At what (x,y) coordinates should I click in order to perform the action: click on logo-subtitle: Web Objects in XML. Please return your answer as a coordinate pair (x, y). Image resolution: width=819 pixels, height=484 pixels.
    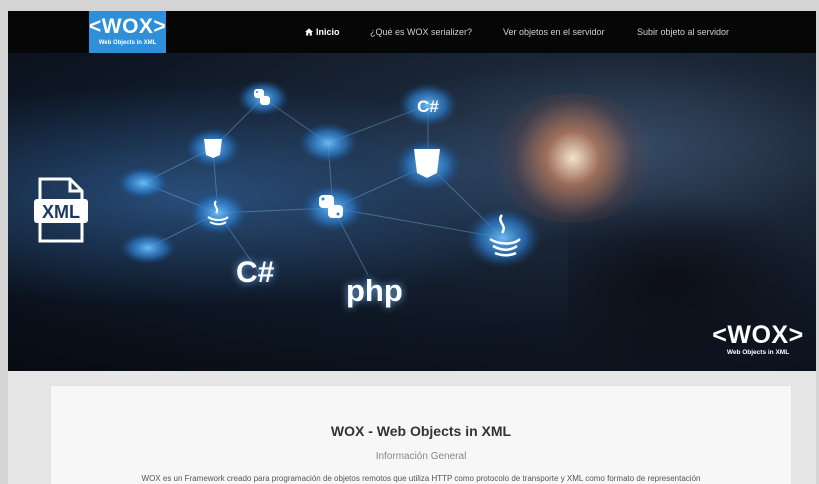
    Looking at the image, I should click on (127, 43).